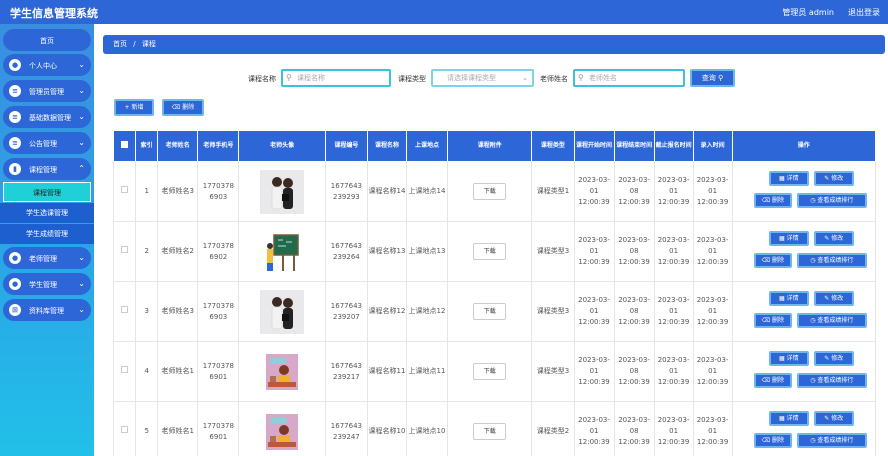 This screenshot has width=888, height=456. I want to click on delete-label: 删除, so click(777, 320).